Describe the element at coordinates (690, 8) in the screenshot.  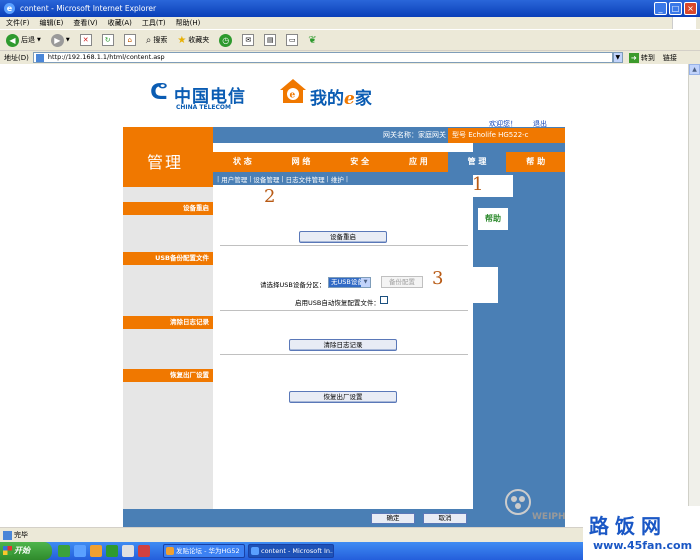
I see `close-button: ×` at that location.